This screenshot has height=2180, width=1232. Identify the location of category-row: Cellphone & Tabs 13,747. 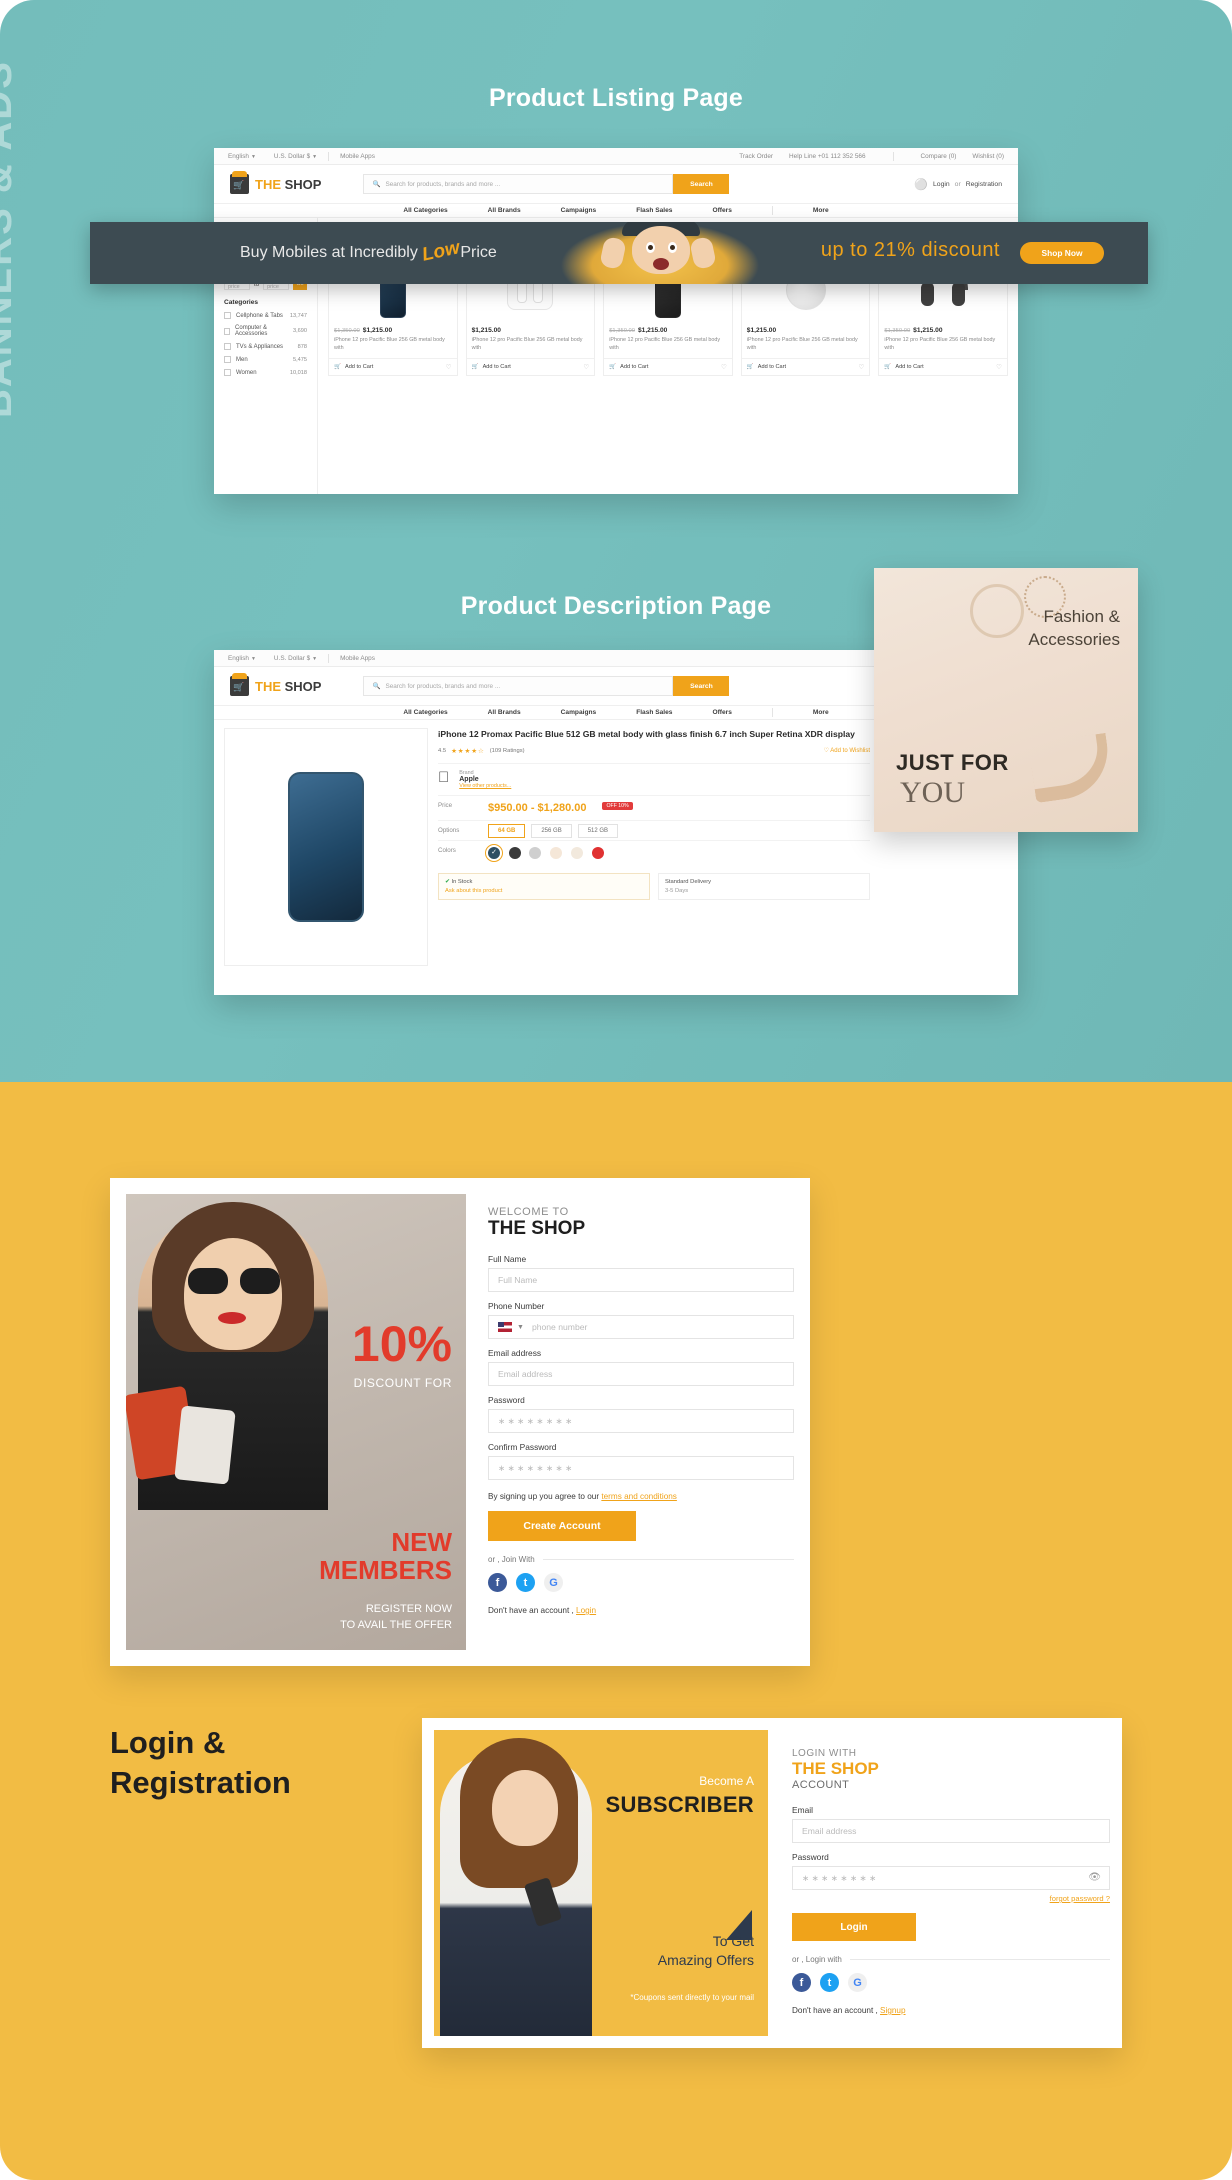
(265, 315).